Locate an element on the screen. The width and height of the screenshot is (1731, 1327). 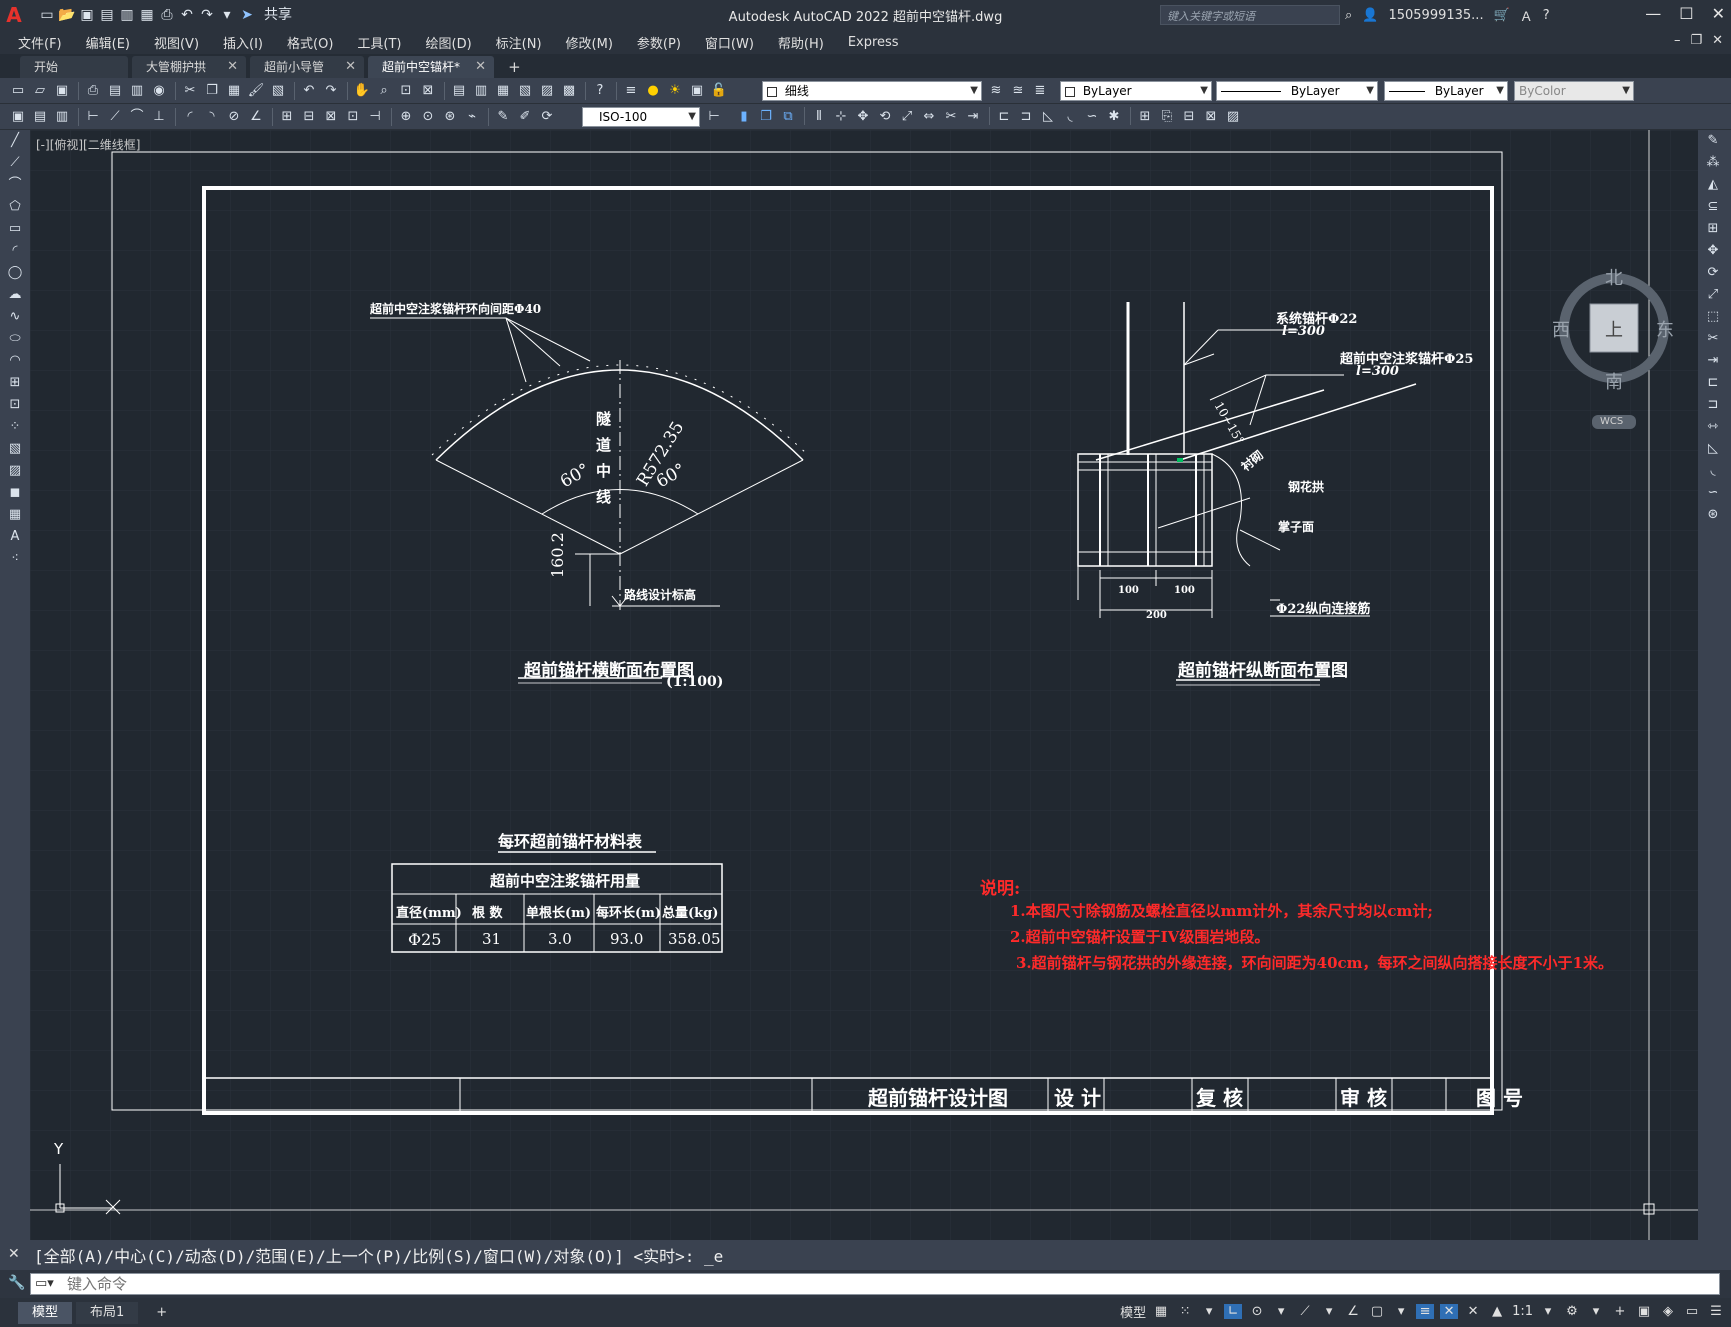
close-command-icon: ✕ is located at coordinates (14, 1254).